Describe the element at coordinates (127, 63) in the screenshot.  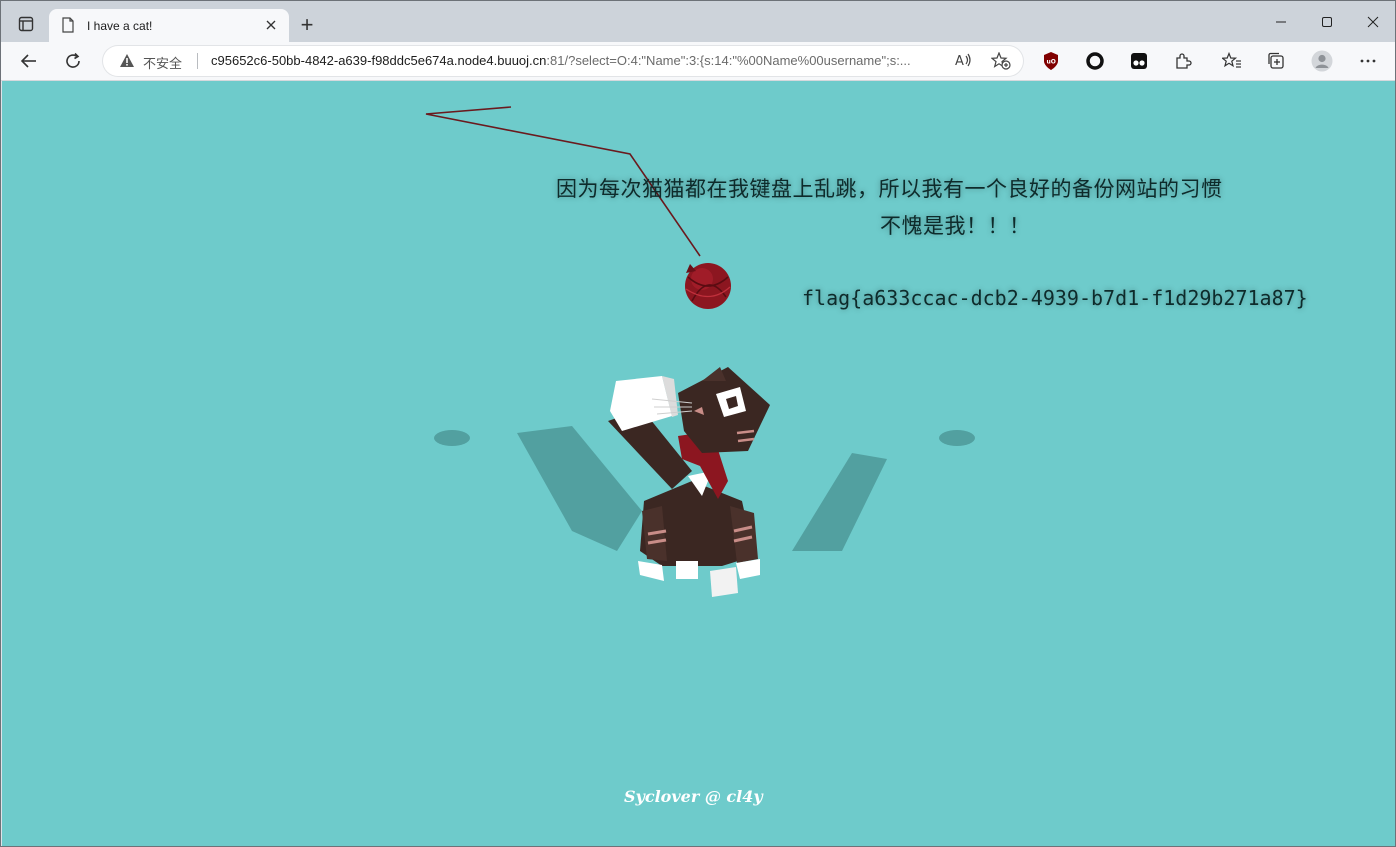
I see `warning-icon` at that location.